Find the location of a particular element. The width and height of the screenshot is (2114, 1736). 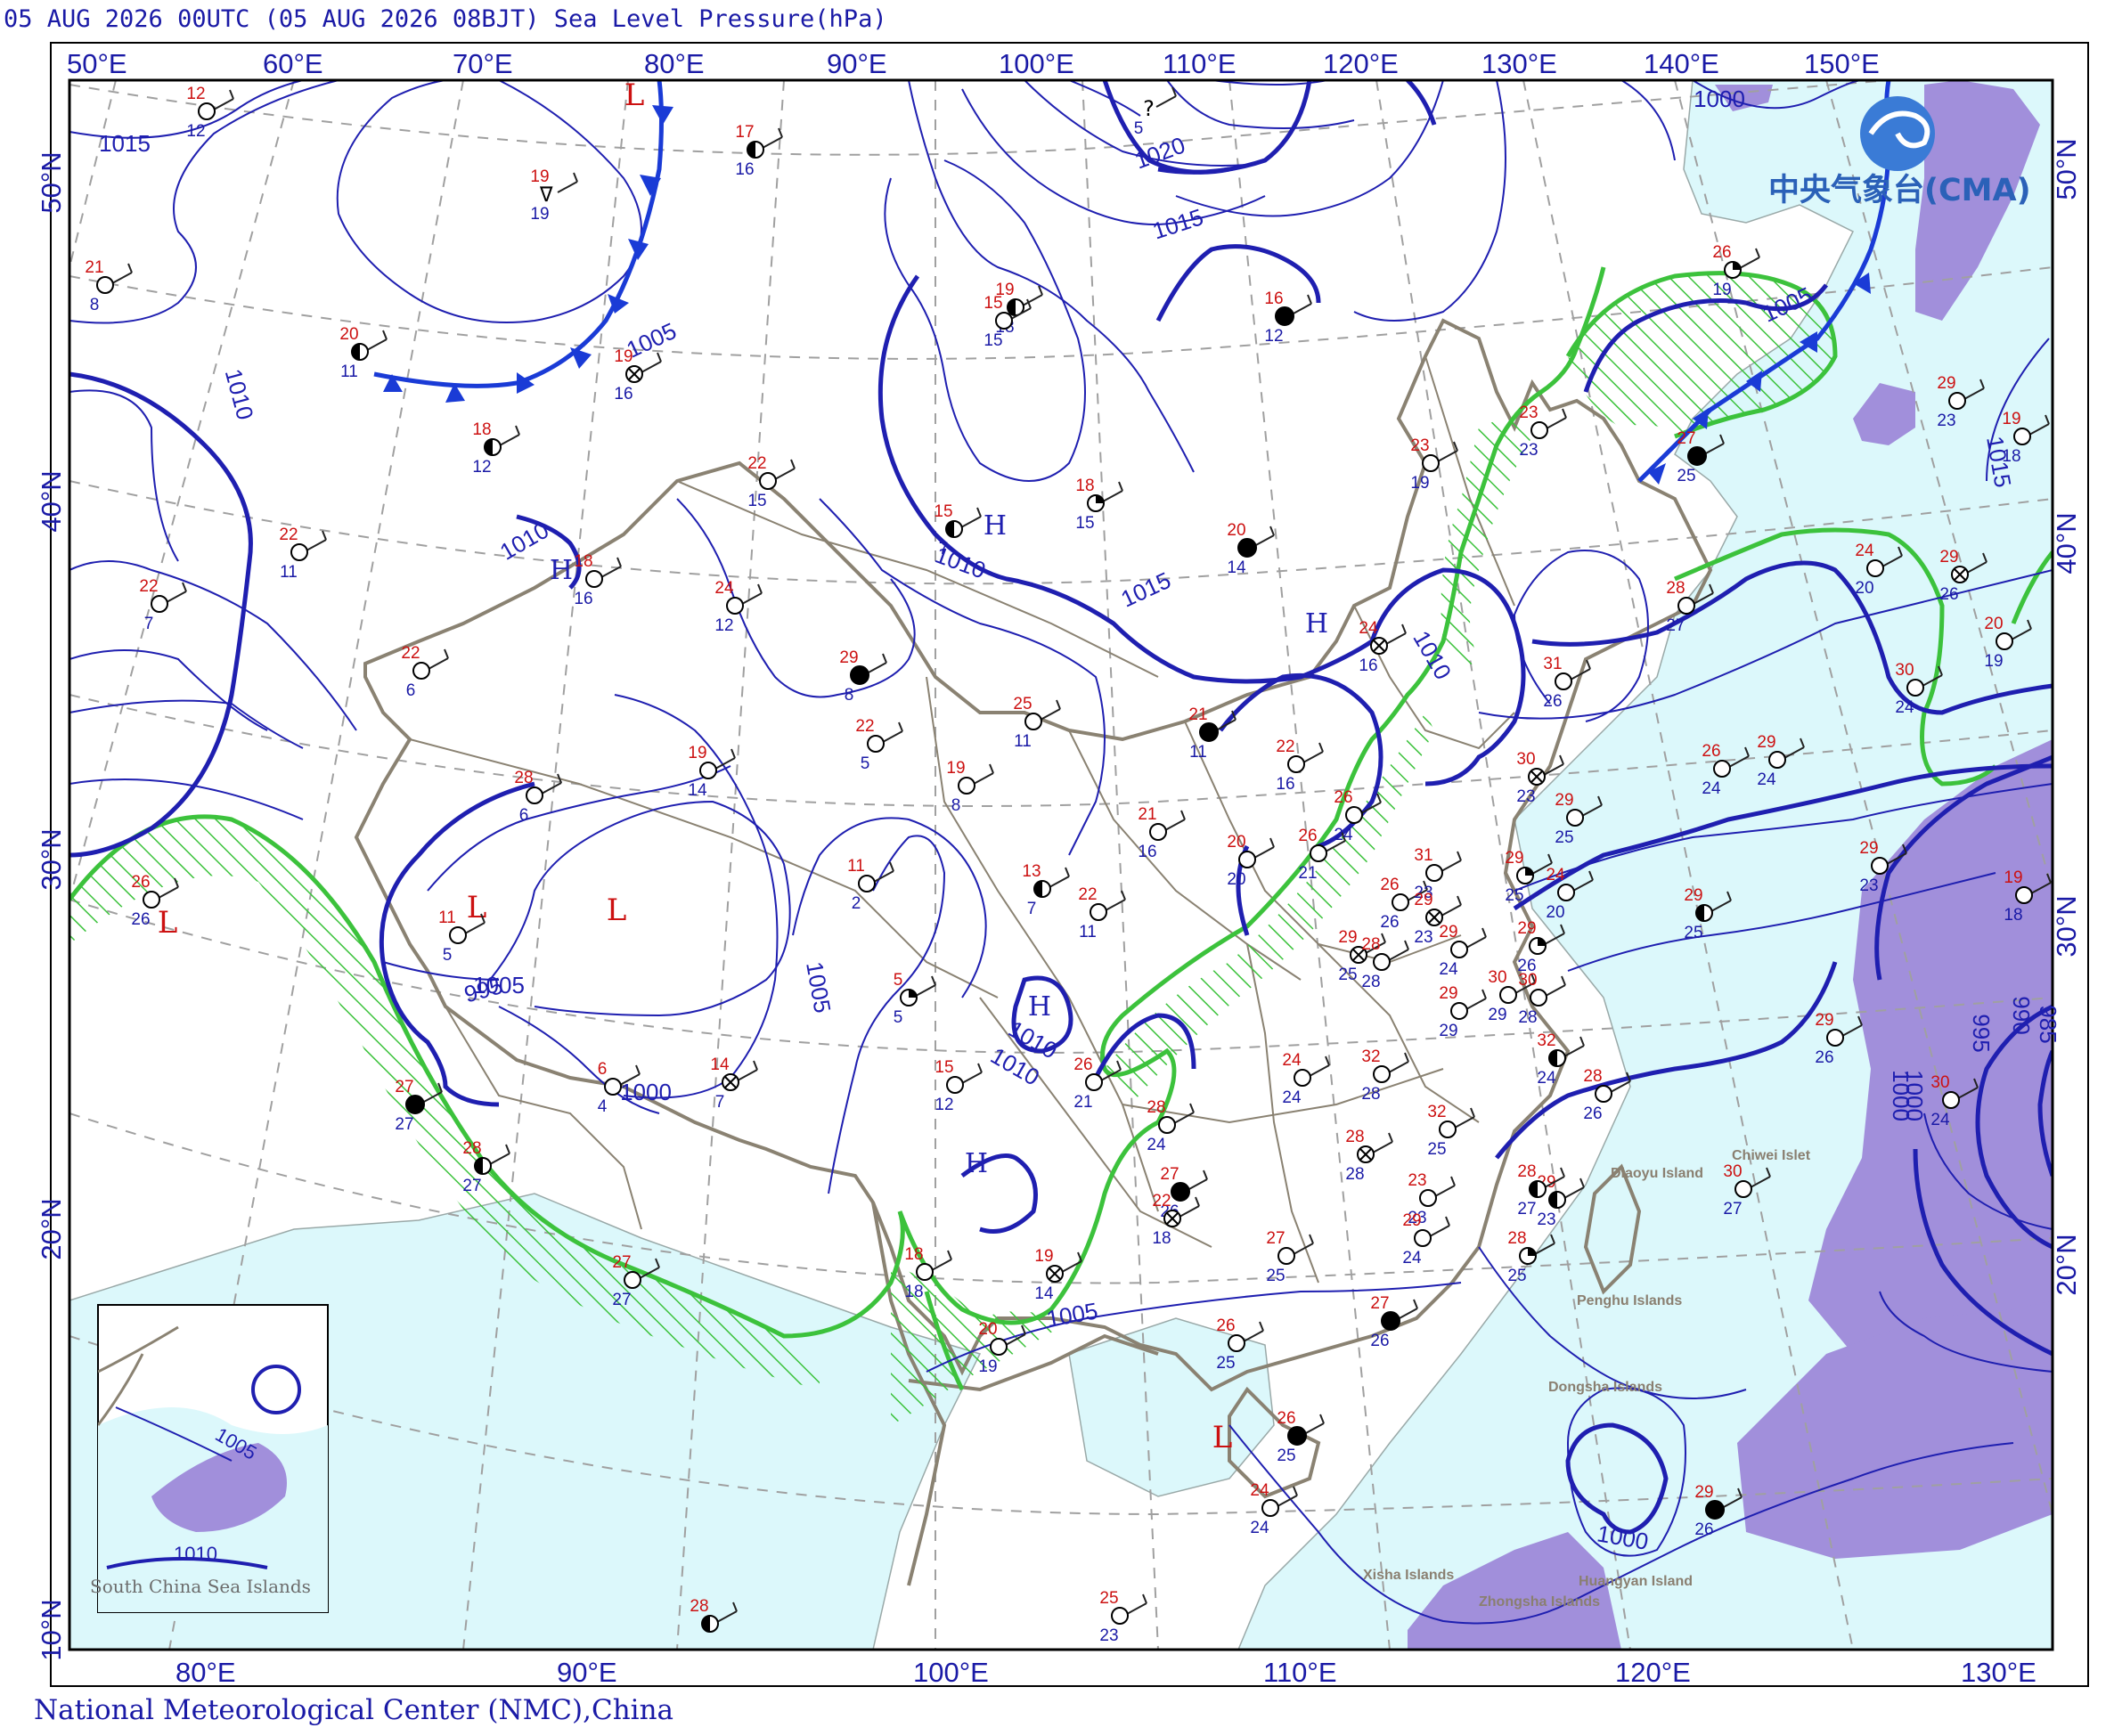

station-plot: ?5 is located at coordinates (1155, 112).